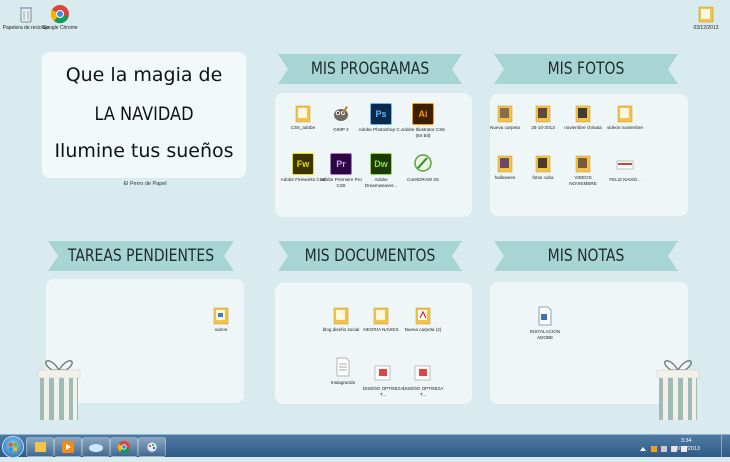 Image resolution: width=730 pixels, height=462 pixels. I want to click on desktop-icon-label: Google Chrome, so click(60, 28).